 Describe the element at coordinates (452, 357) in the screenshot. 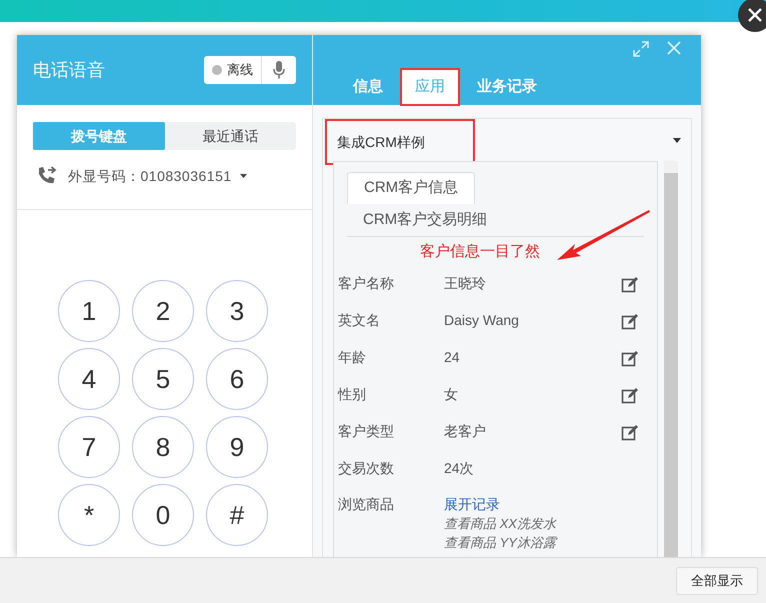

I see `field-value: 24` at that location.